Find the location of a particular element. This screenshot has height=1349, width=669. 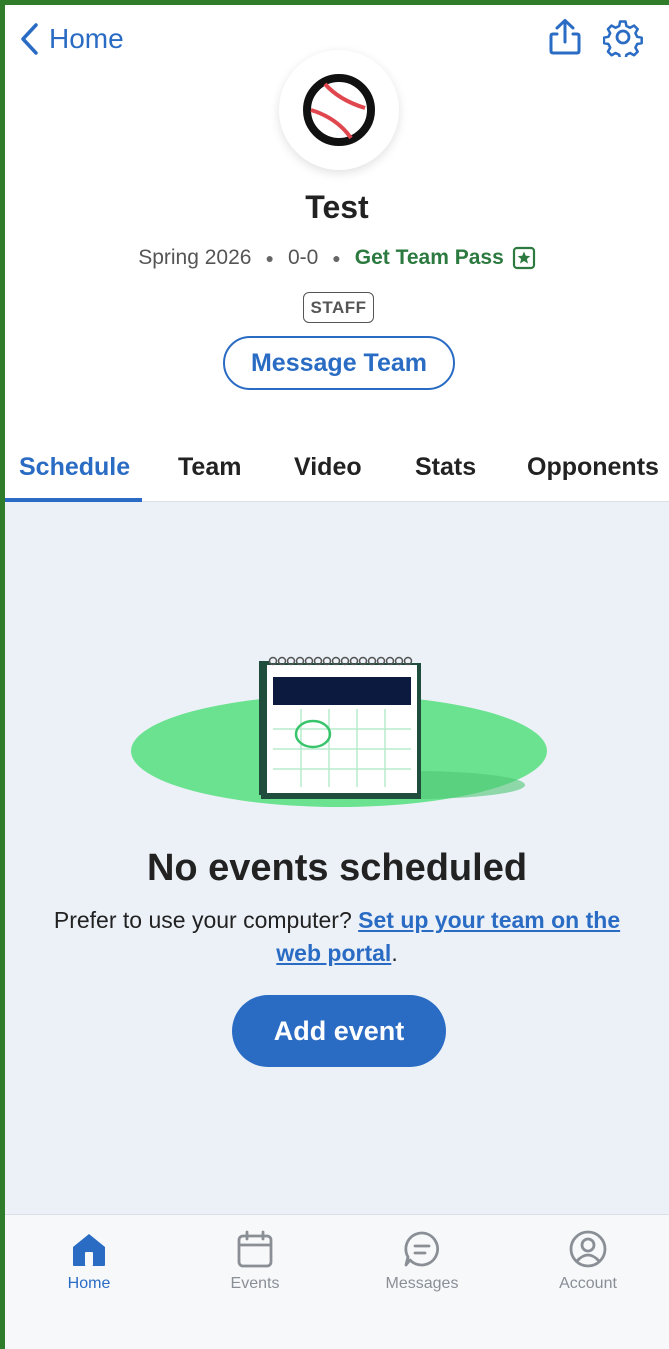

tab-opponents: Opponents is located at coordinates (593, 467).